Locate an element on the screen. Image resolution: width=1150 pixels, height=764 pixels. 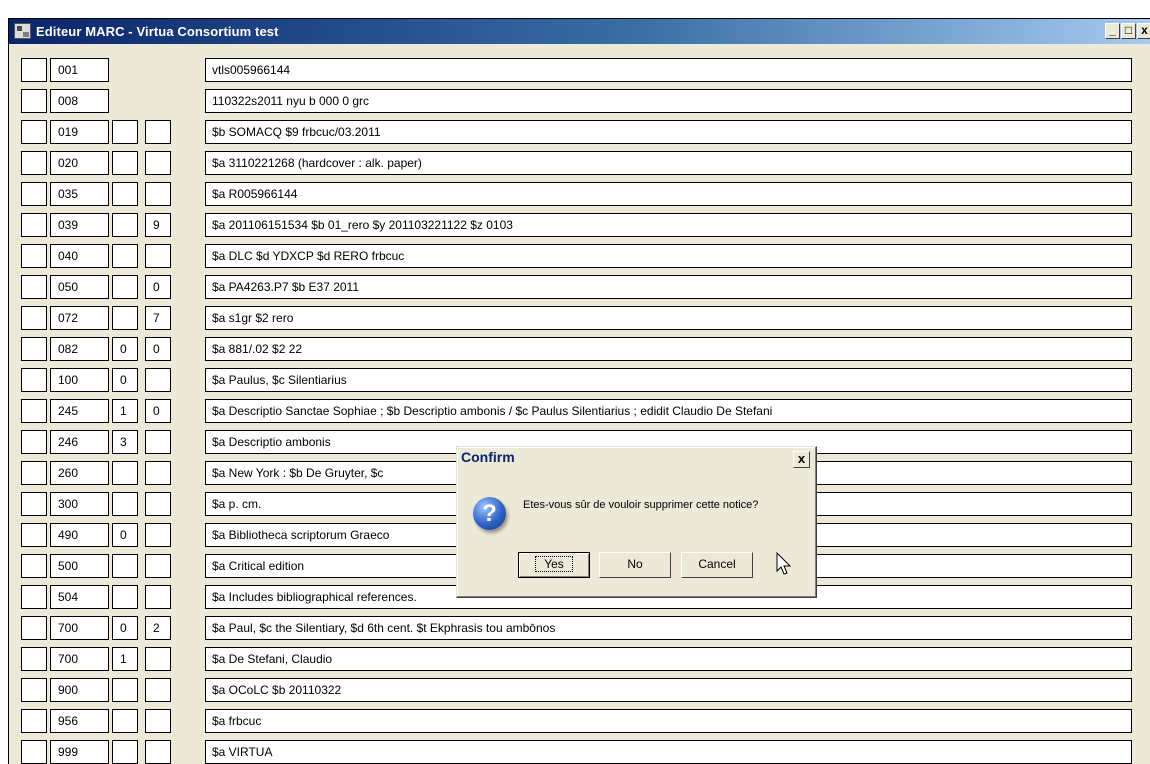
tag-field: 039 is located at coordinates (79, 225).